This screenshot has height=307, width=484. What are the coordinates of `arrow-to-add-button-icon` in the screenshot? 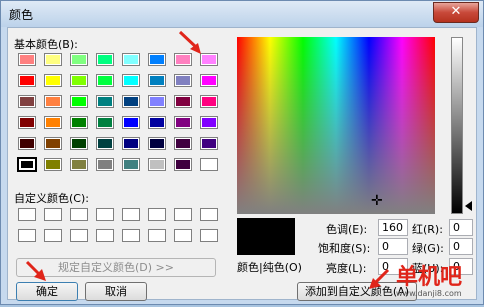 It's located at (379, 278).